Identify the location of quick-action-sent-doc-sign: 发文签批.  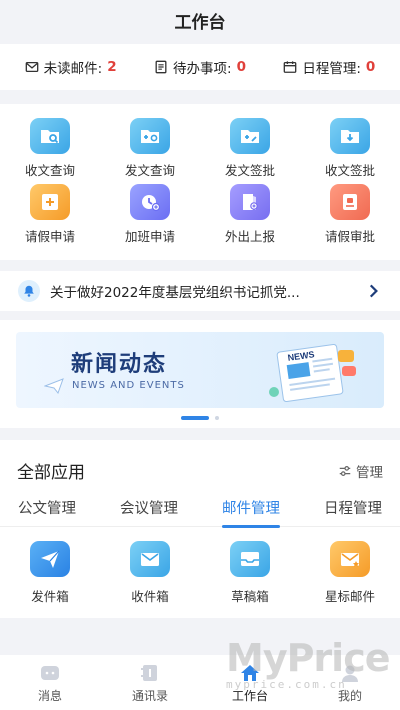
(250, 151).